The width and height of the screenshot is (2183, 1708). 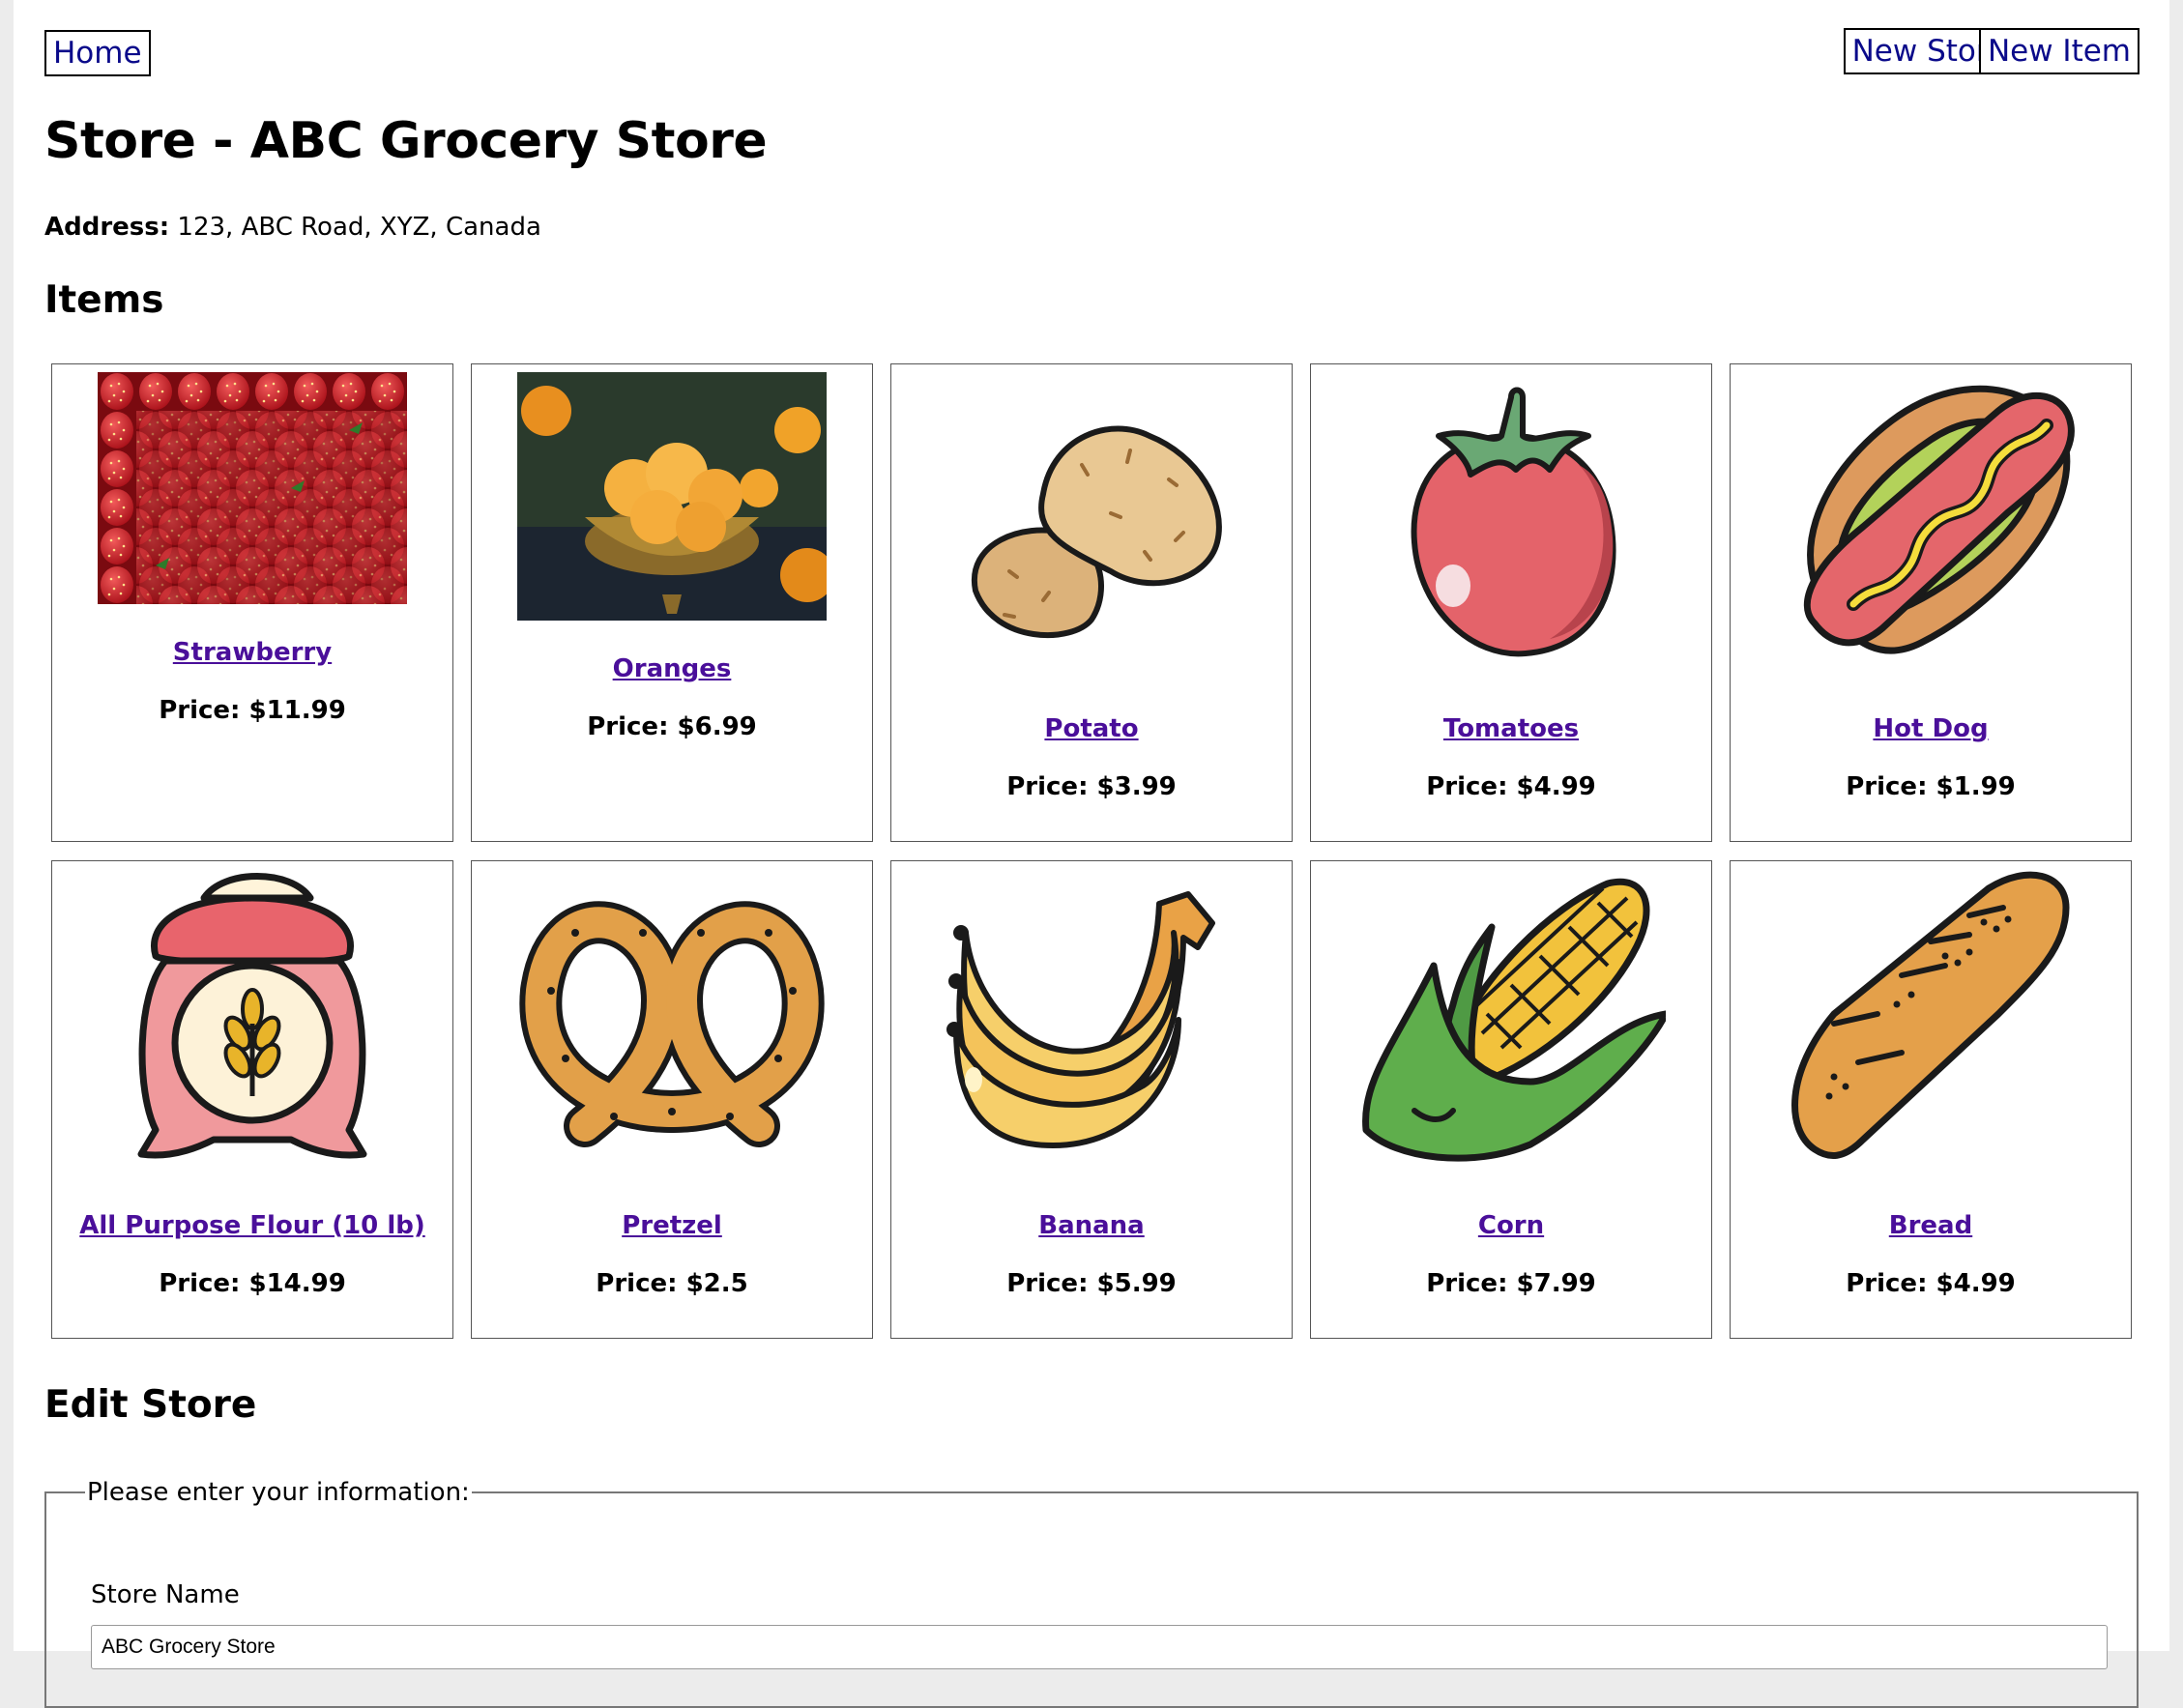 I want to click on corn-icon, so click(x=1511, y=1017).